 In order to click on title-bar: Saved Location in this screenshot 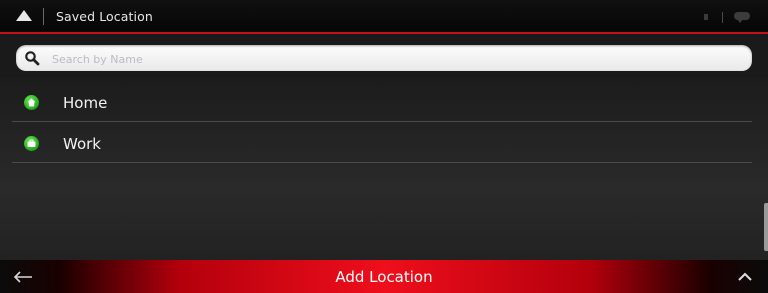, I will do `click(384, 17)`.